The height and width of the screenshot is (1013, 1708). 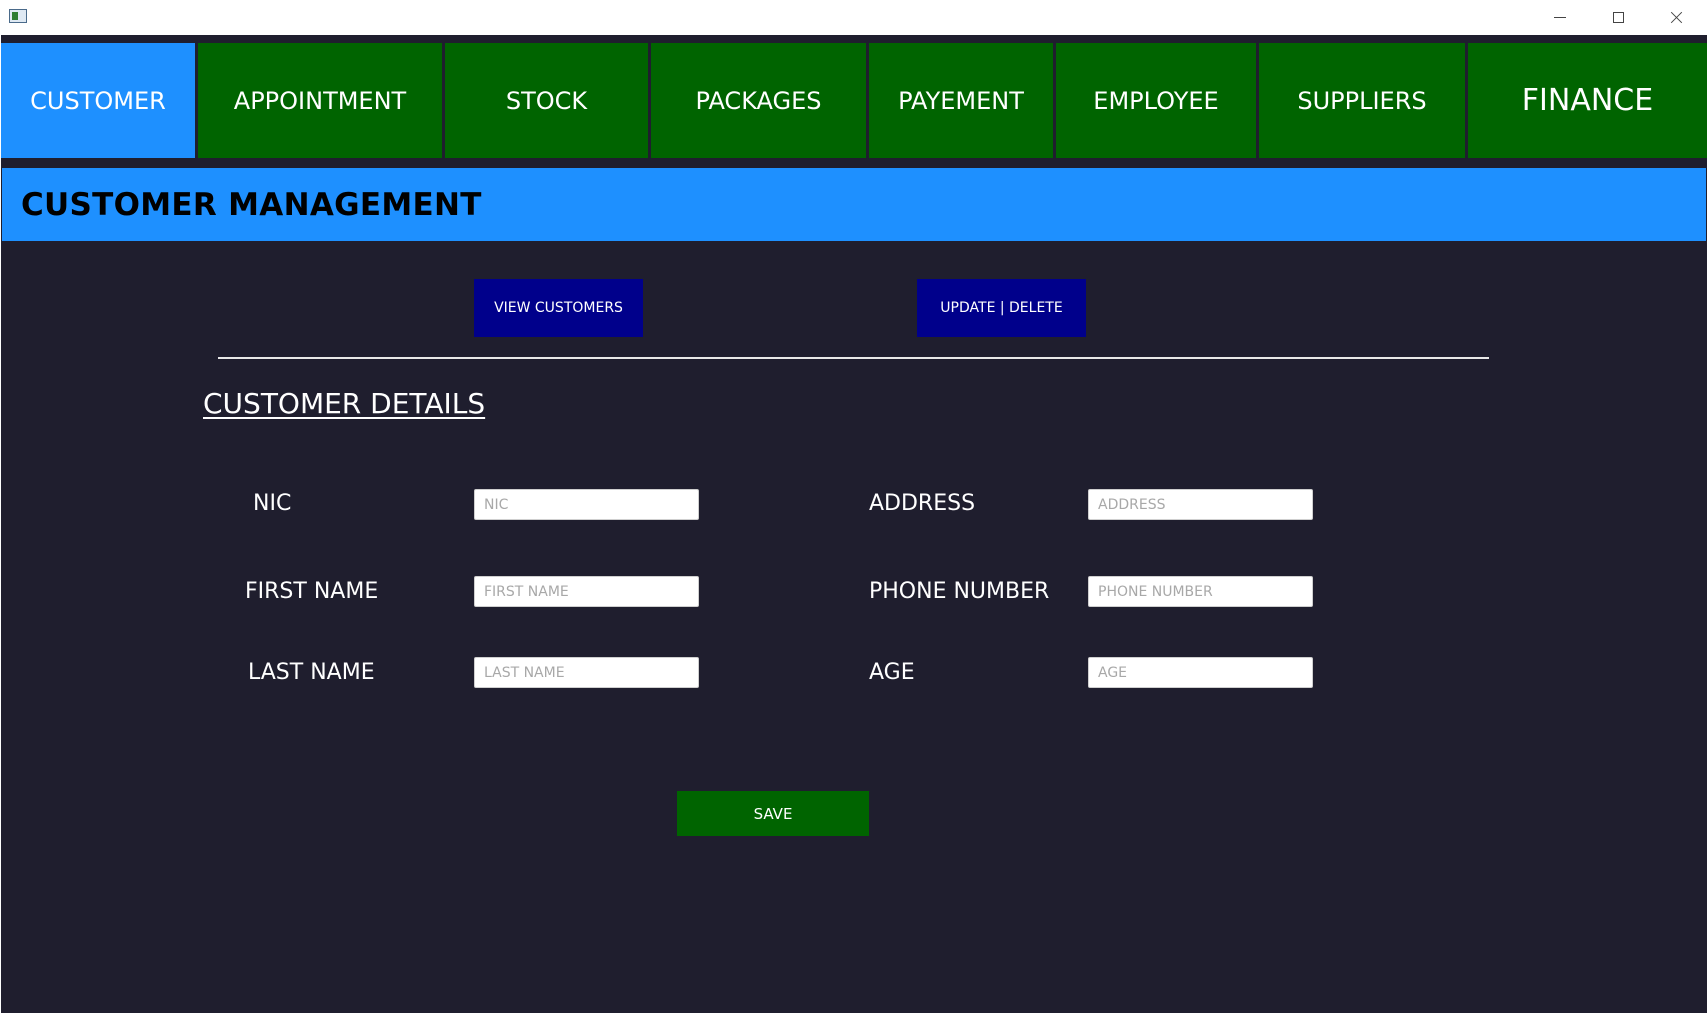 What do you see at coordinates (312, 591) in the screenshot?
I see `first-name-label: FIRST NAME` at bounding box center [312, 591].